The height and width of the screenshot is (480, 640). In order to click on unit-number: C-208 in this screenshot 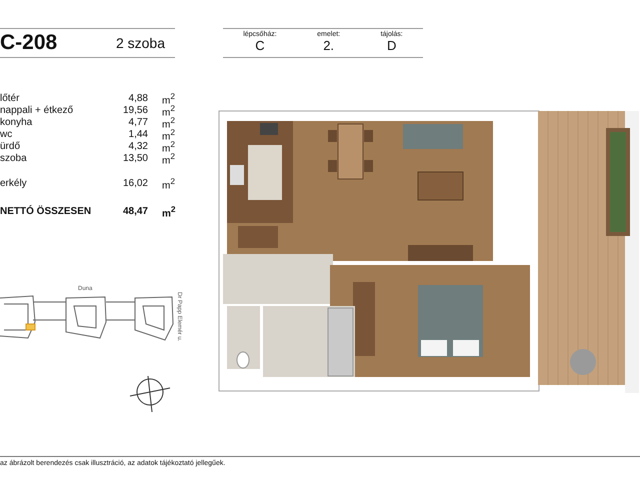, I will do `click(29, 43)`.